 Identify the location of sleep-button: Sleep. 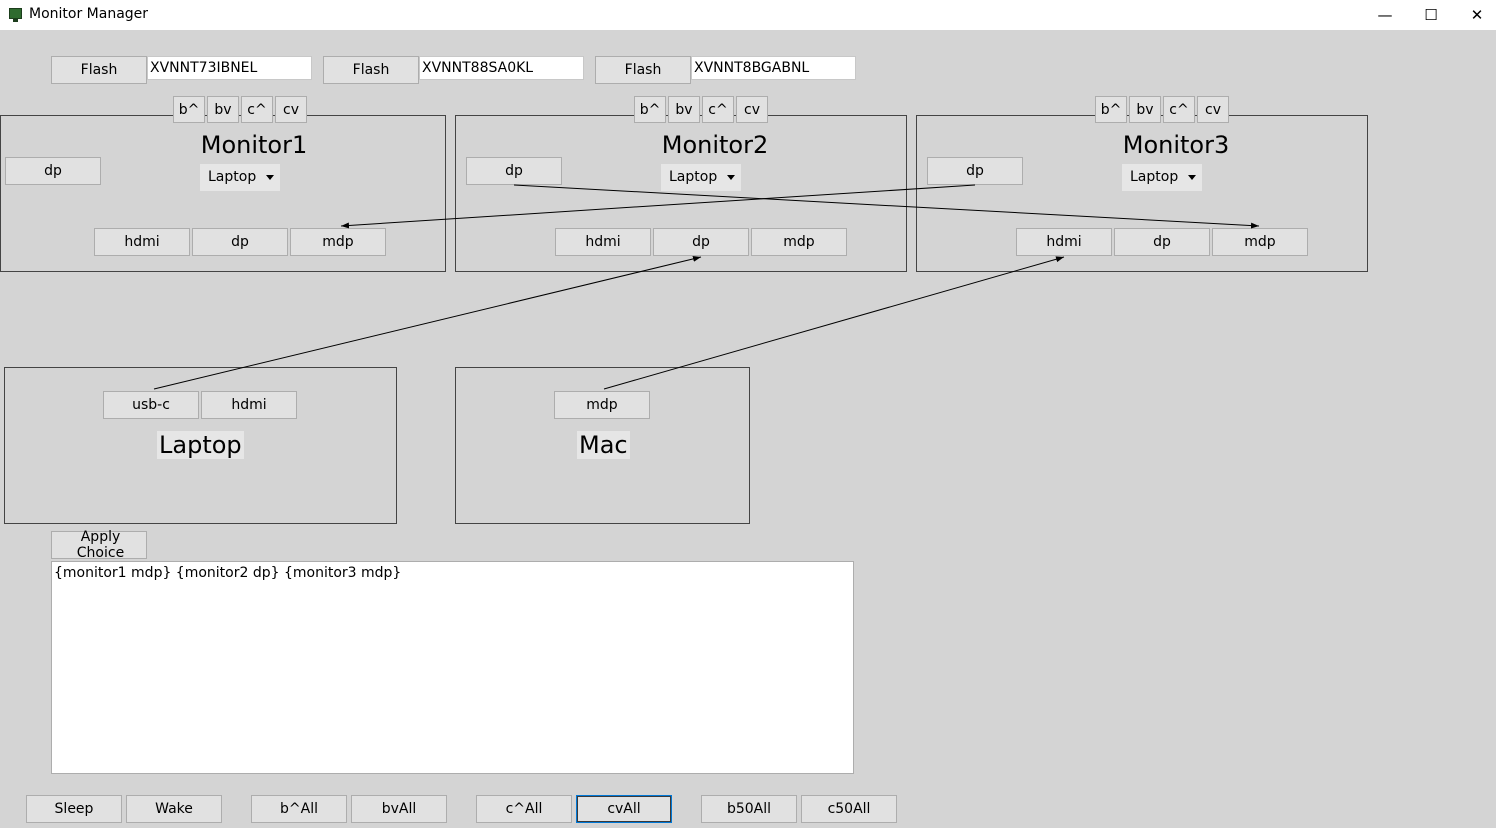
(74, 809).